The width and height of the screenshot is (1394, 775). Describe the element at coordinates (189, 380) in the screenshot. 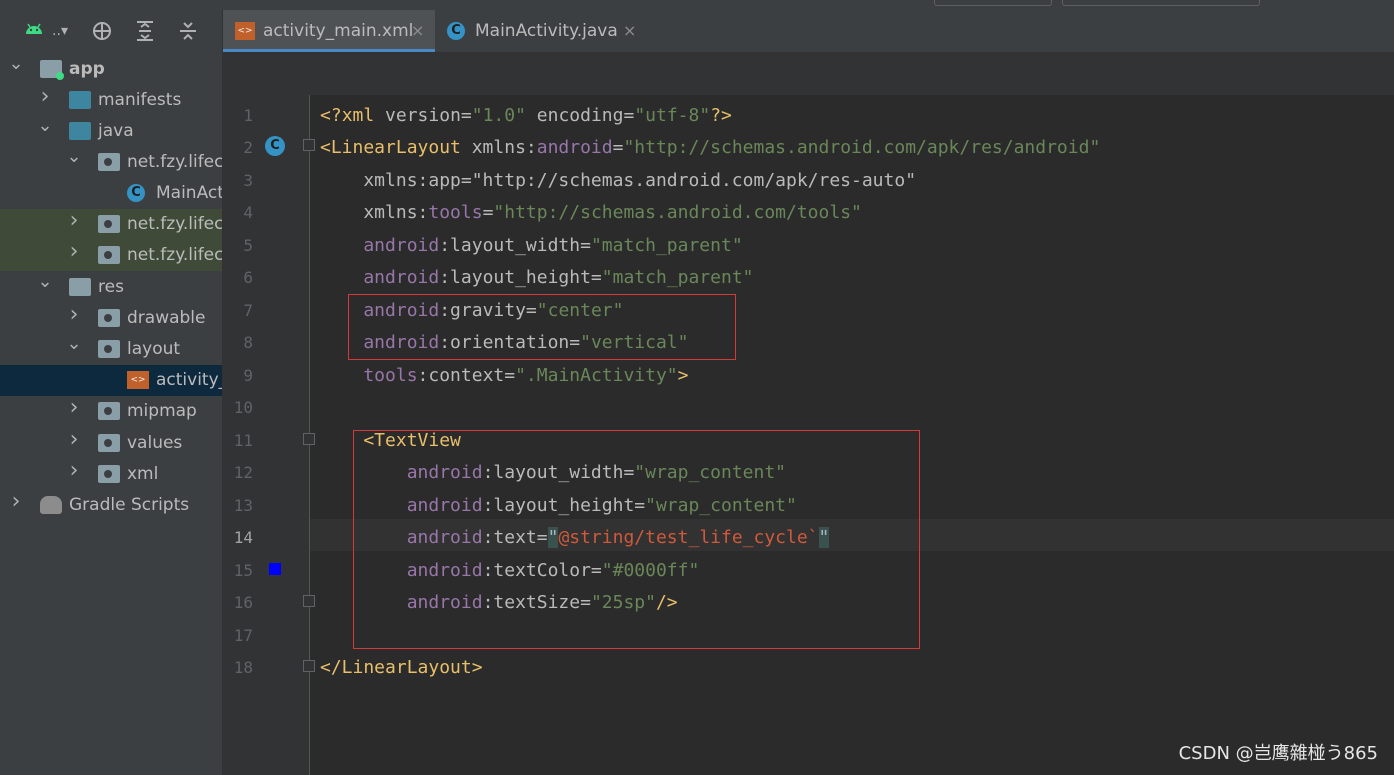

I see `tree-item-label: activity_` at that location.